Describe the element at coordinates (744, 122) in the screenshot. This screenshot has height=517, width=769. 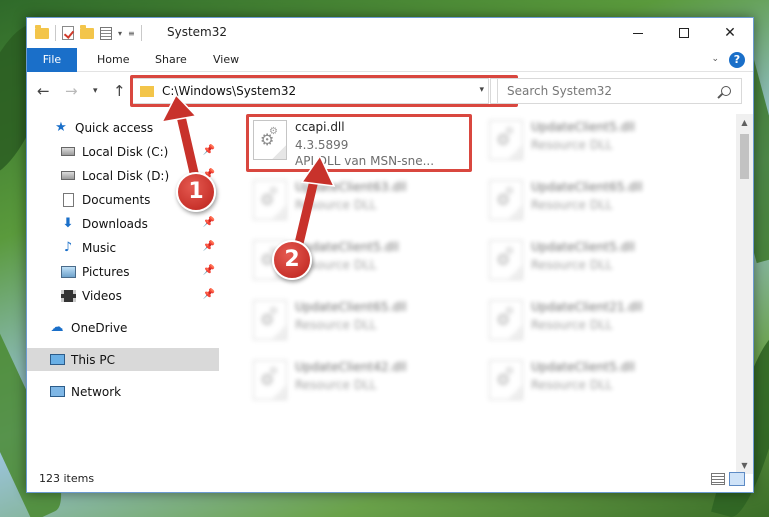
I see `scroll-up-button: ▲` at that location.